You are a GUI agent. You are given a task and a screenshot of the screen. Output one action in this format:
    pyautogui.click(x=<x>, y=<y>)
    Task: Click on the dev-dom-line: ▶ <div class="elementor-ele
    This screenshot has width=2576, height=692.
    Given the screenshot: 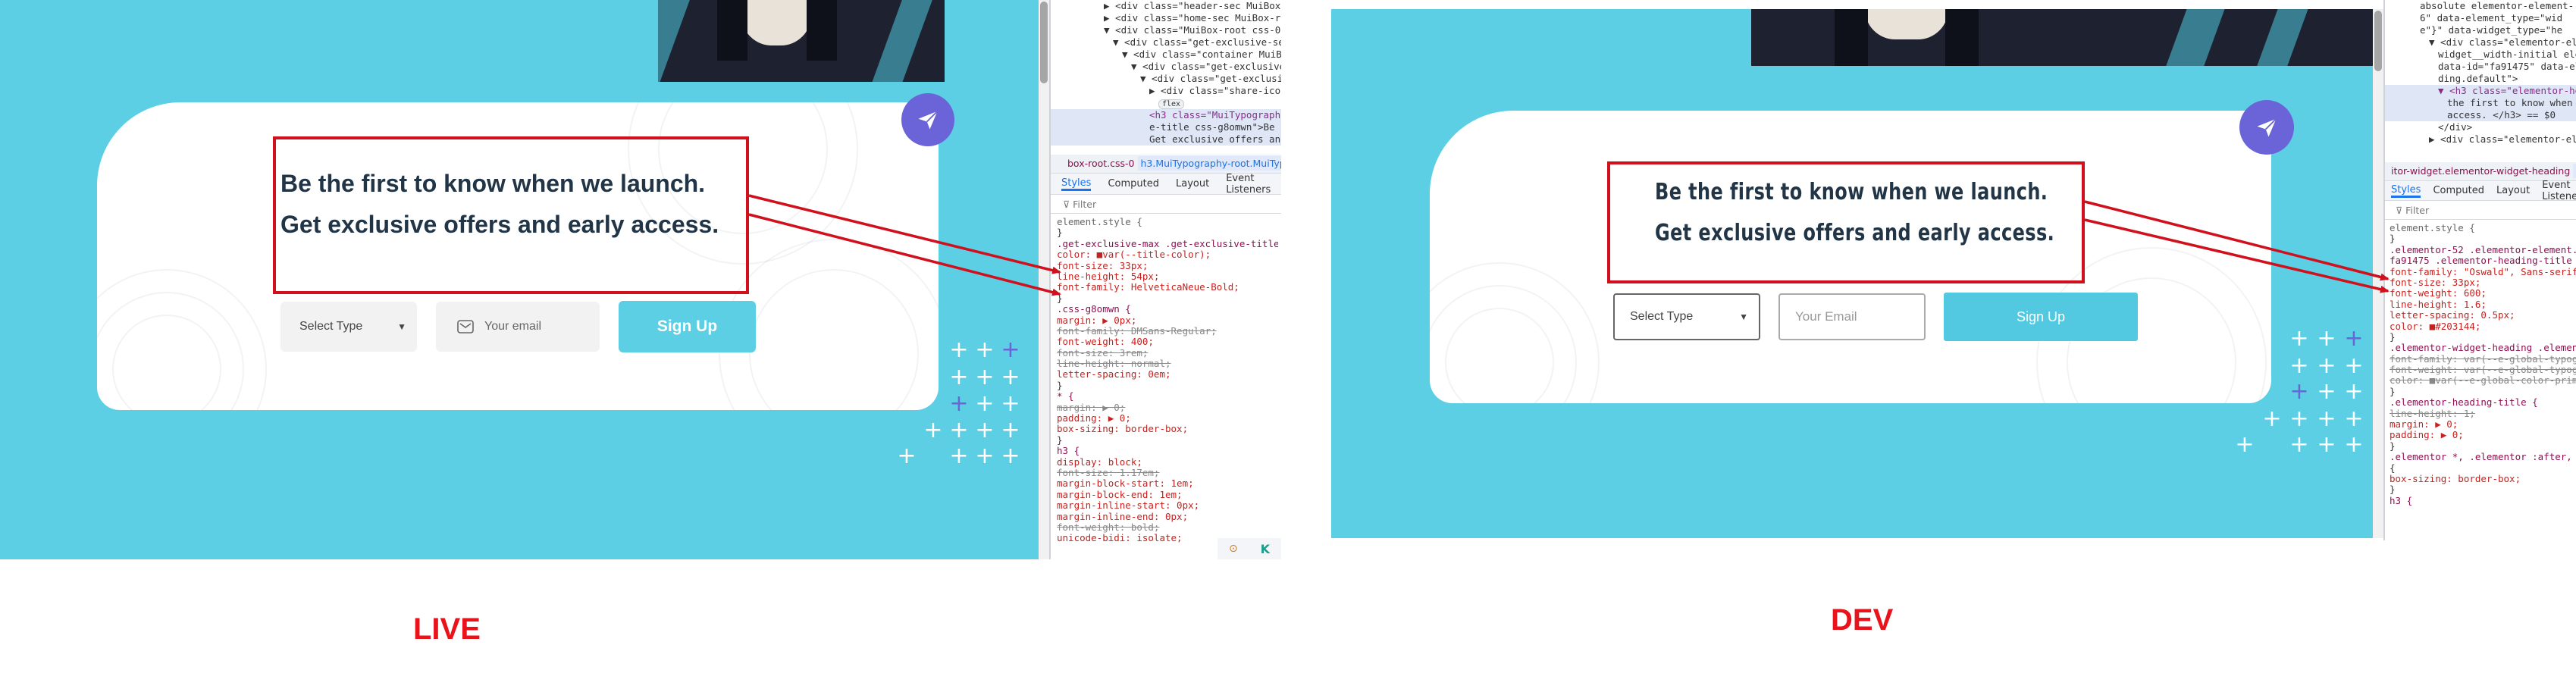 What is the action you would take?
    pyautogui.click(x=2480, y=139)
    